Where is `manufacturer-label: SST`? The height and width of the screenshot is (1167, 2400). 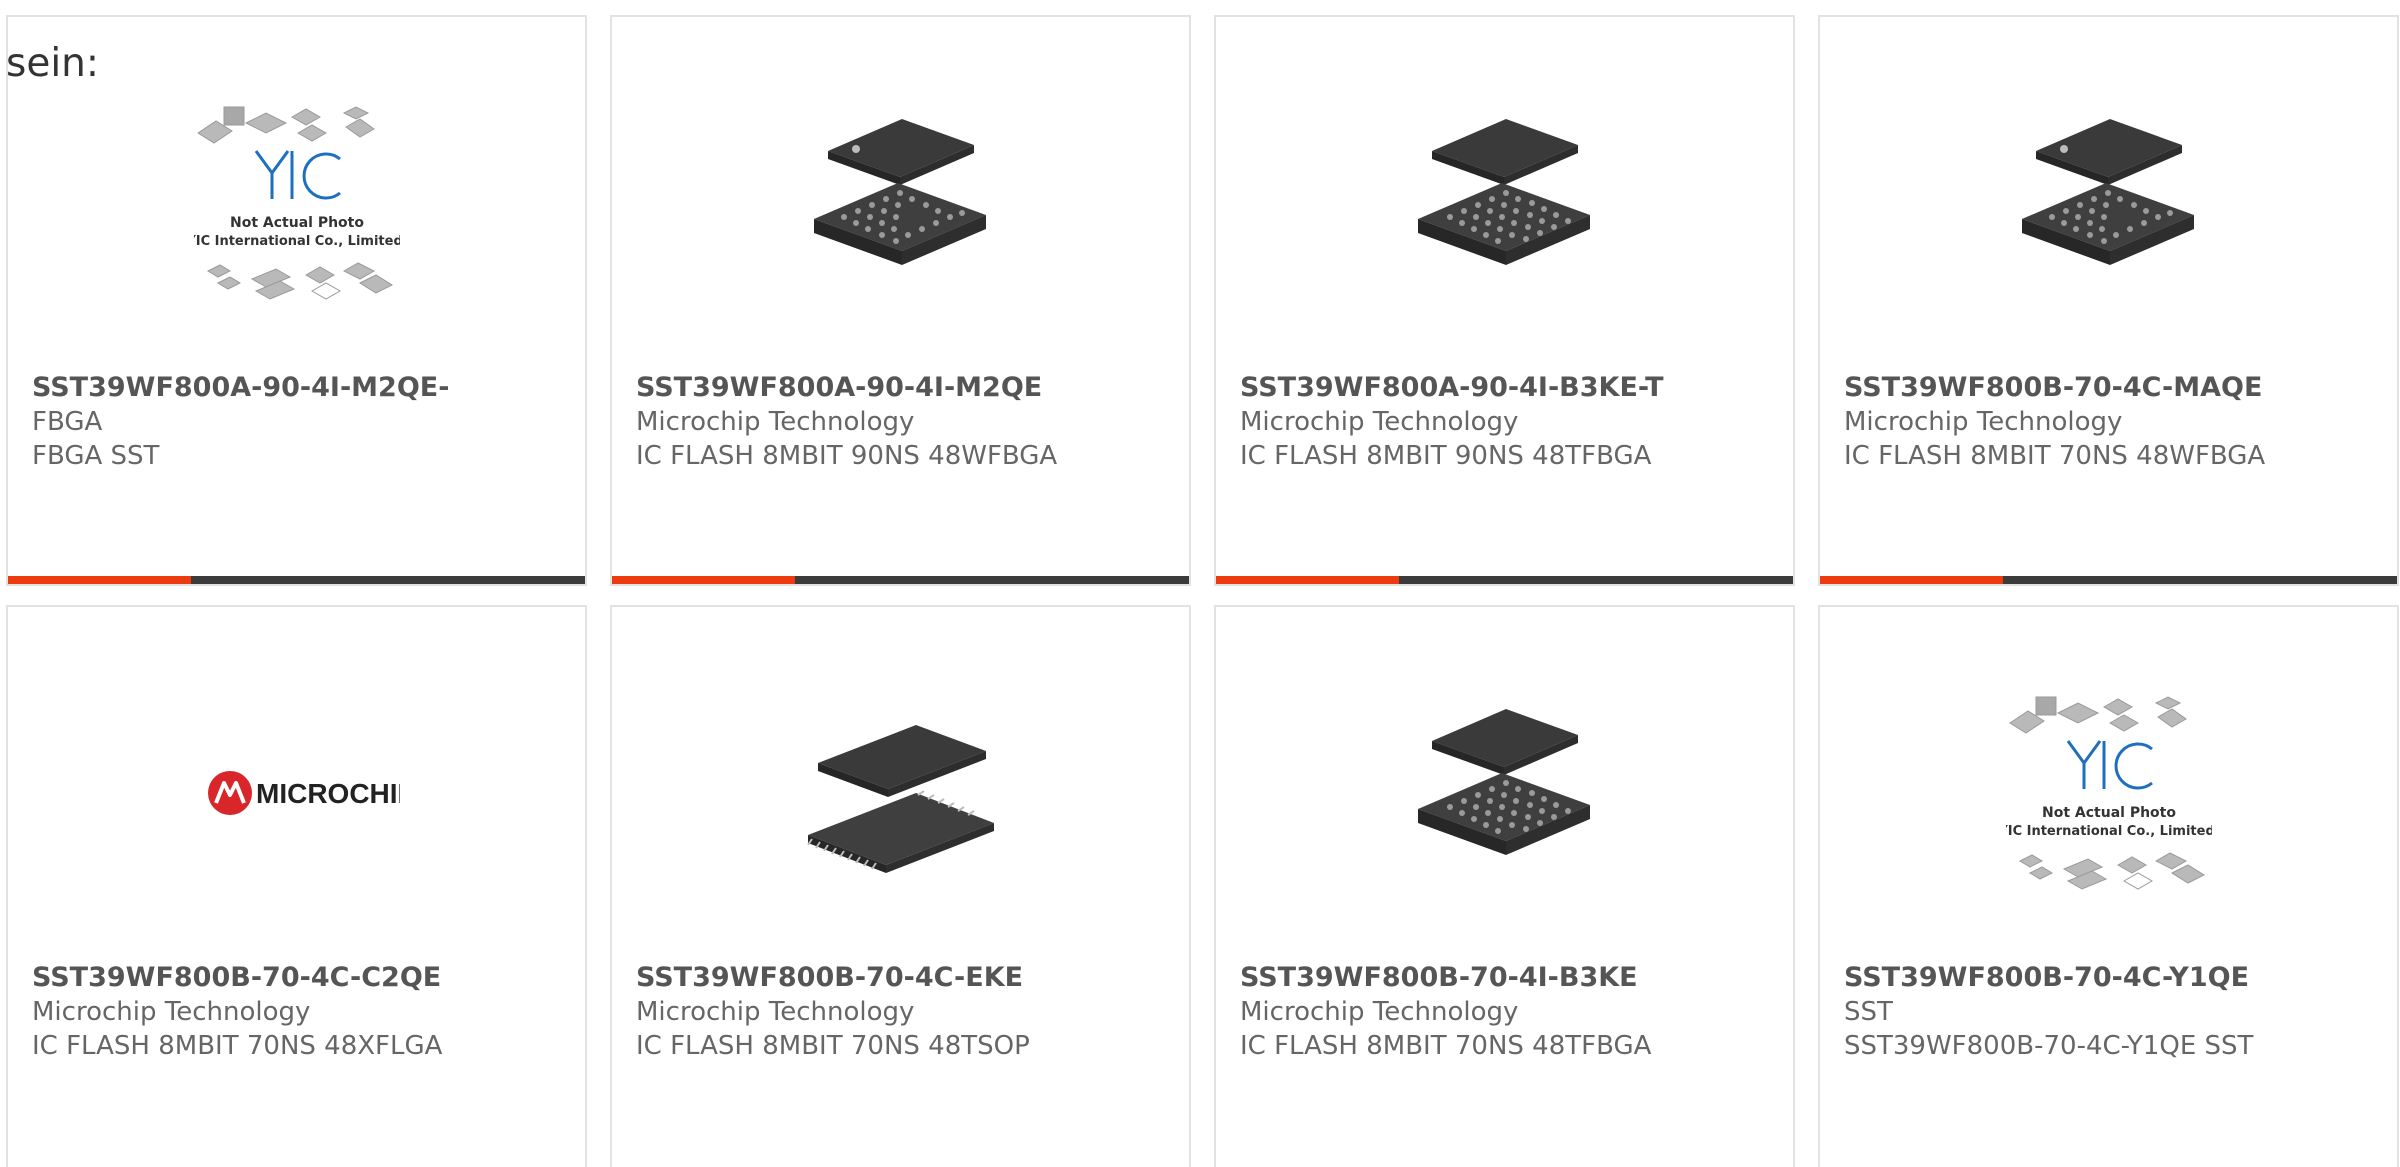
manufacturer-label: SST is located at coordinates (1868, 1012).